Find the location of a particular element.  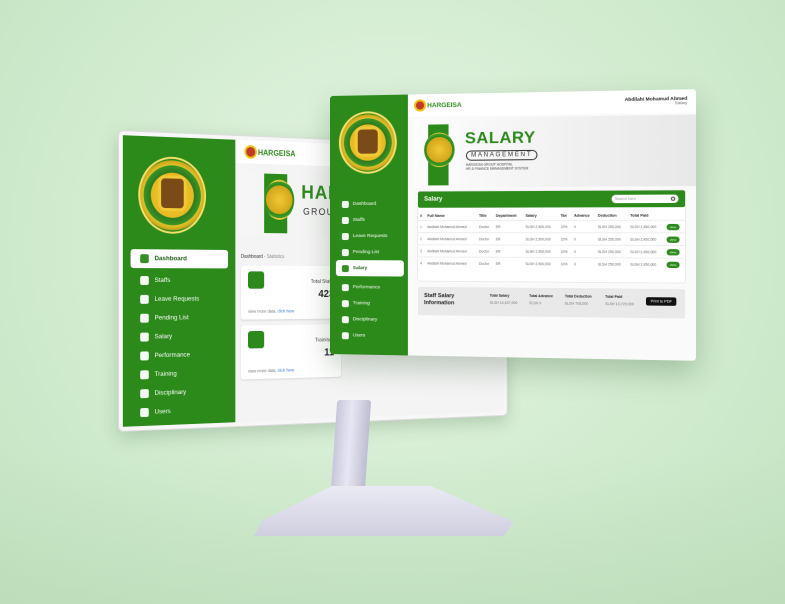

brand-name: HARGEISA is located at coordinates (444, 105).